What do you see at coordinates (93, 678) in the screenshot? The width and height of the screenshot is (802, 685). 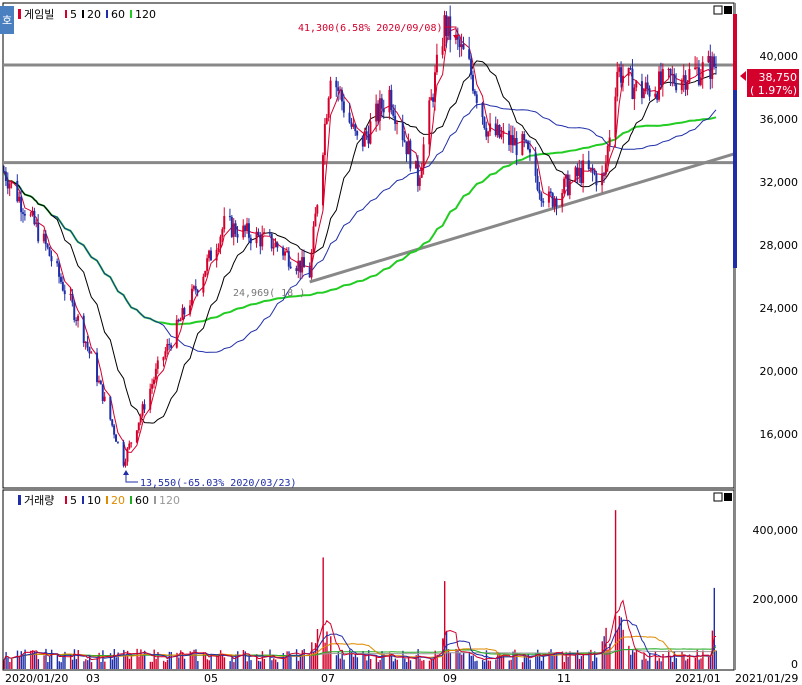 I see `x-tick: 03` at bounding box center [93, 678].